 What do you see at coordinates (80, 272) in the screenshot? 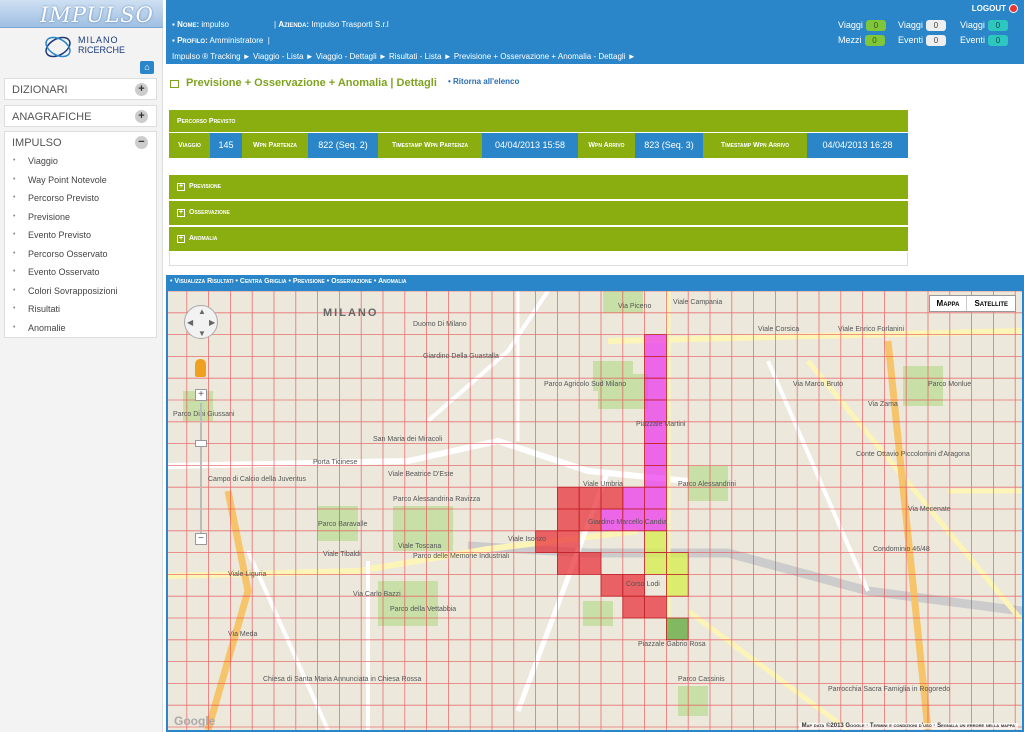
I see `sidebar-item-evento-osservato: Evento Osservato` at bounding box center [80, 272].